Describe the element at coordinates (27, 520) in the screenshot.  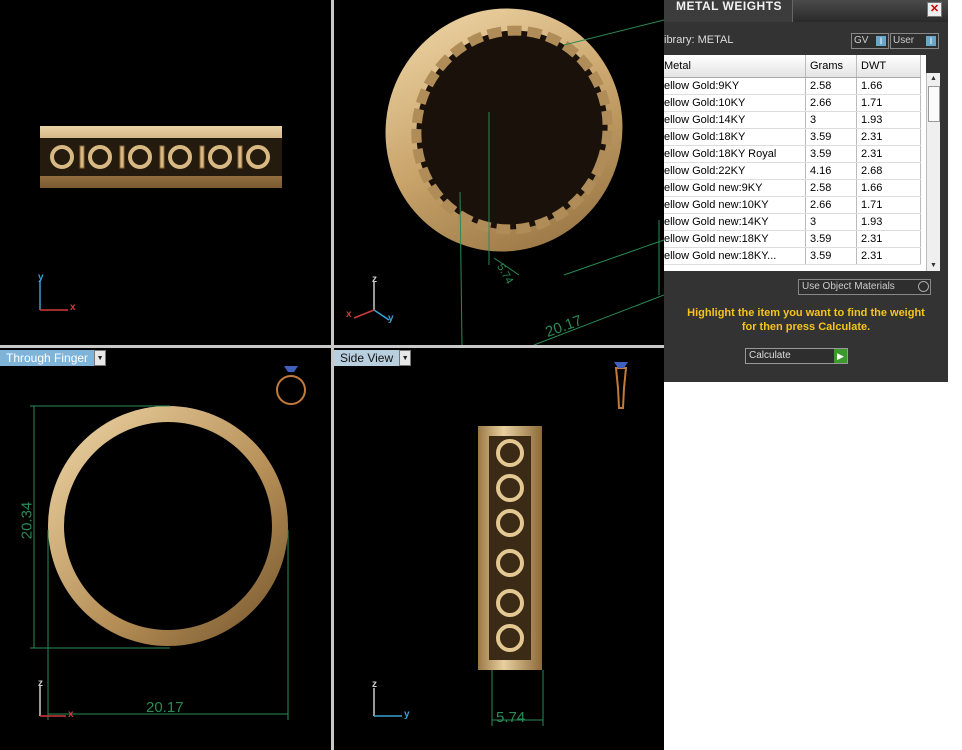
I see `height-dimension: 20.34` at that location.